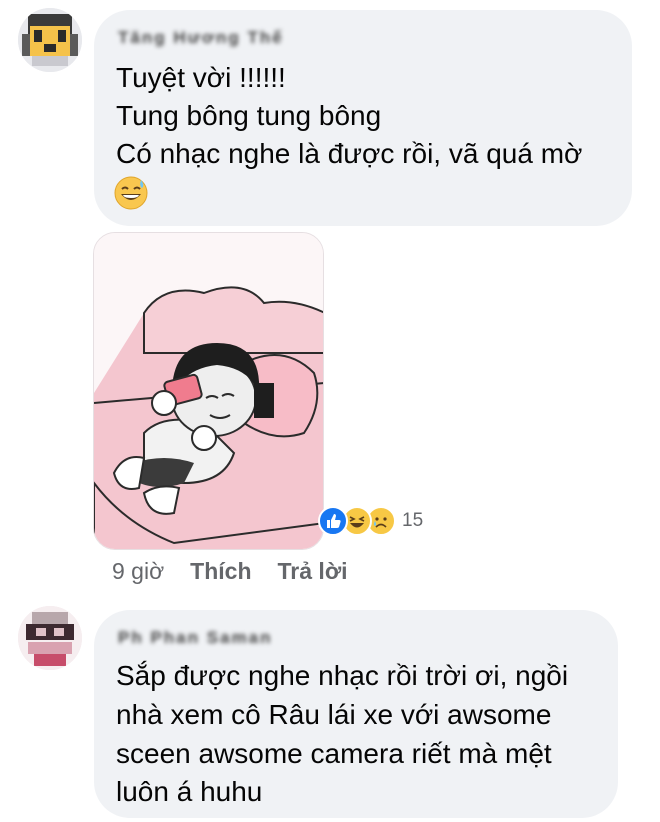  I want to click on comment-text-line: sceen awsome camera riết mà mệt, so click(334, 753).